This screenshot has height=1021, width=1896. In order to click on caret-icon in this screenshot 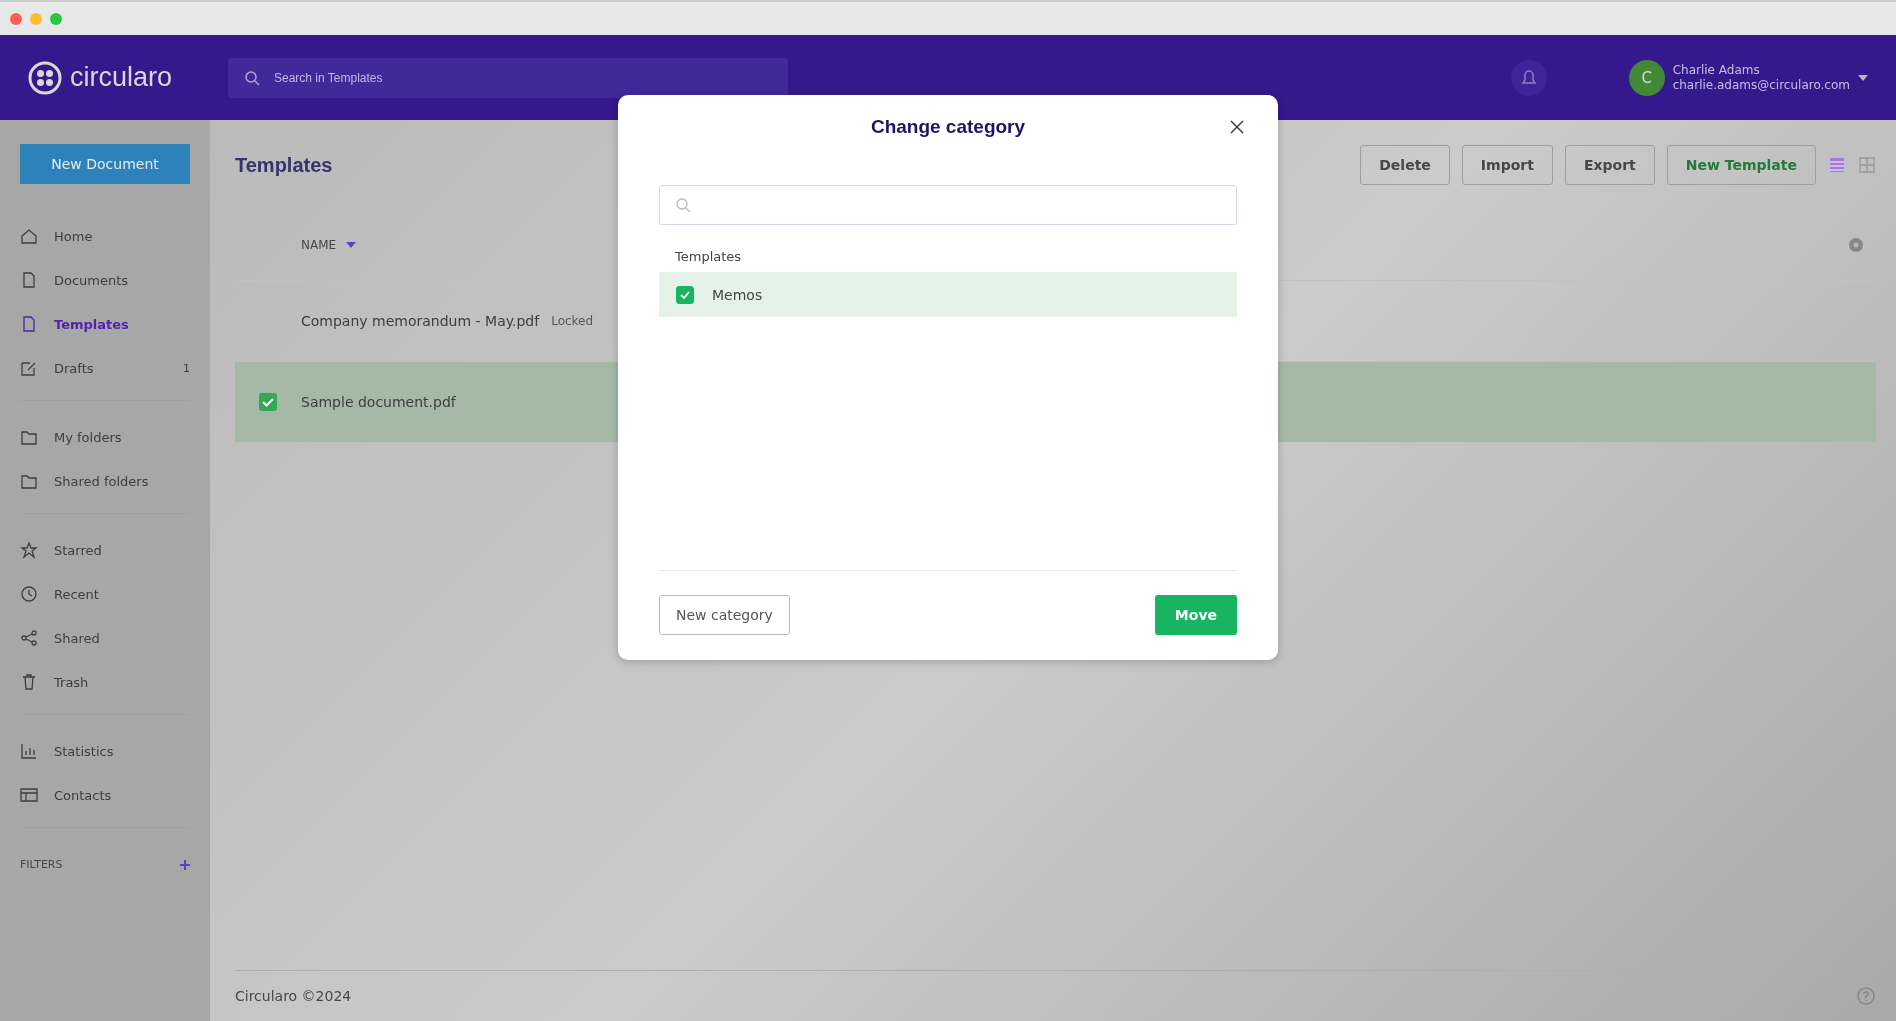, I will do `click(1863, 77)`.